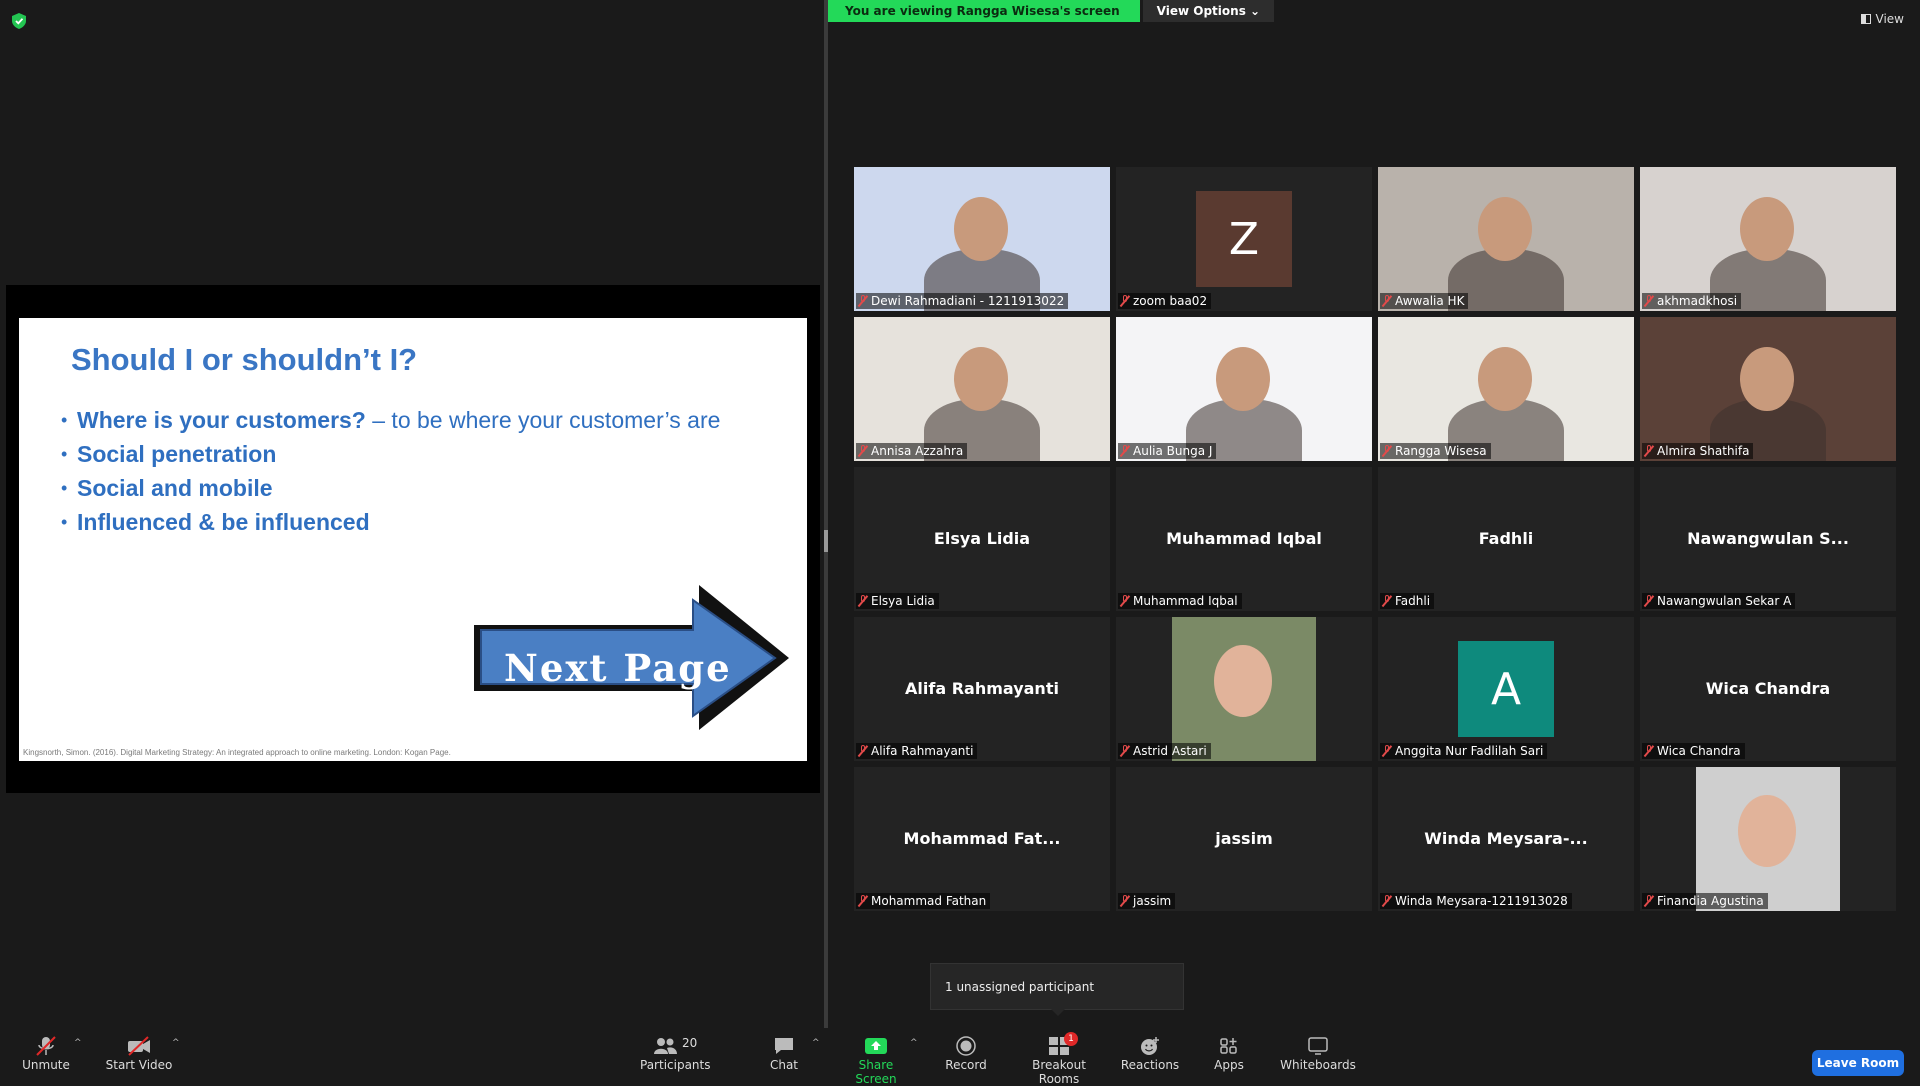 This screenshot has width=1920, height=1086. I want to click on participant-tile: Nawangwulan S... Nawangwulan Sekar A, so click(1768, 539).